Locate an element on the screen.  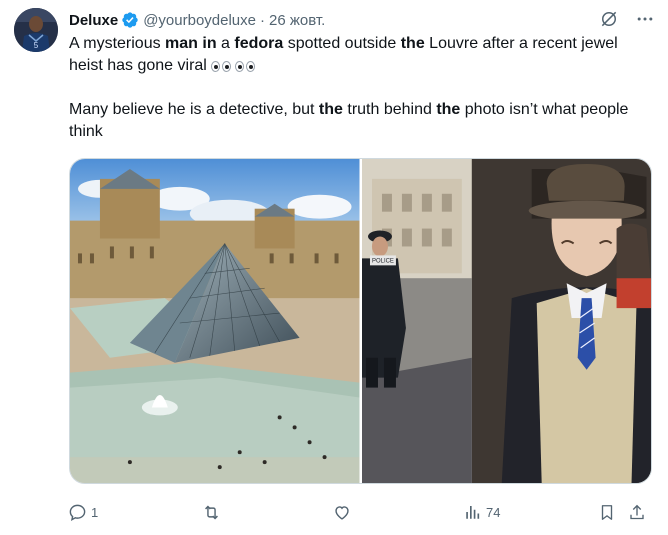
text-segment: truth behind is located at coordinates (389, 109).